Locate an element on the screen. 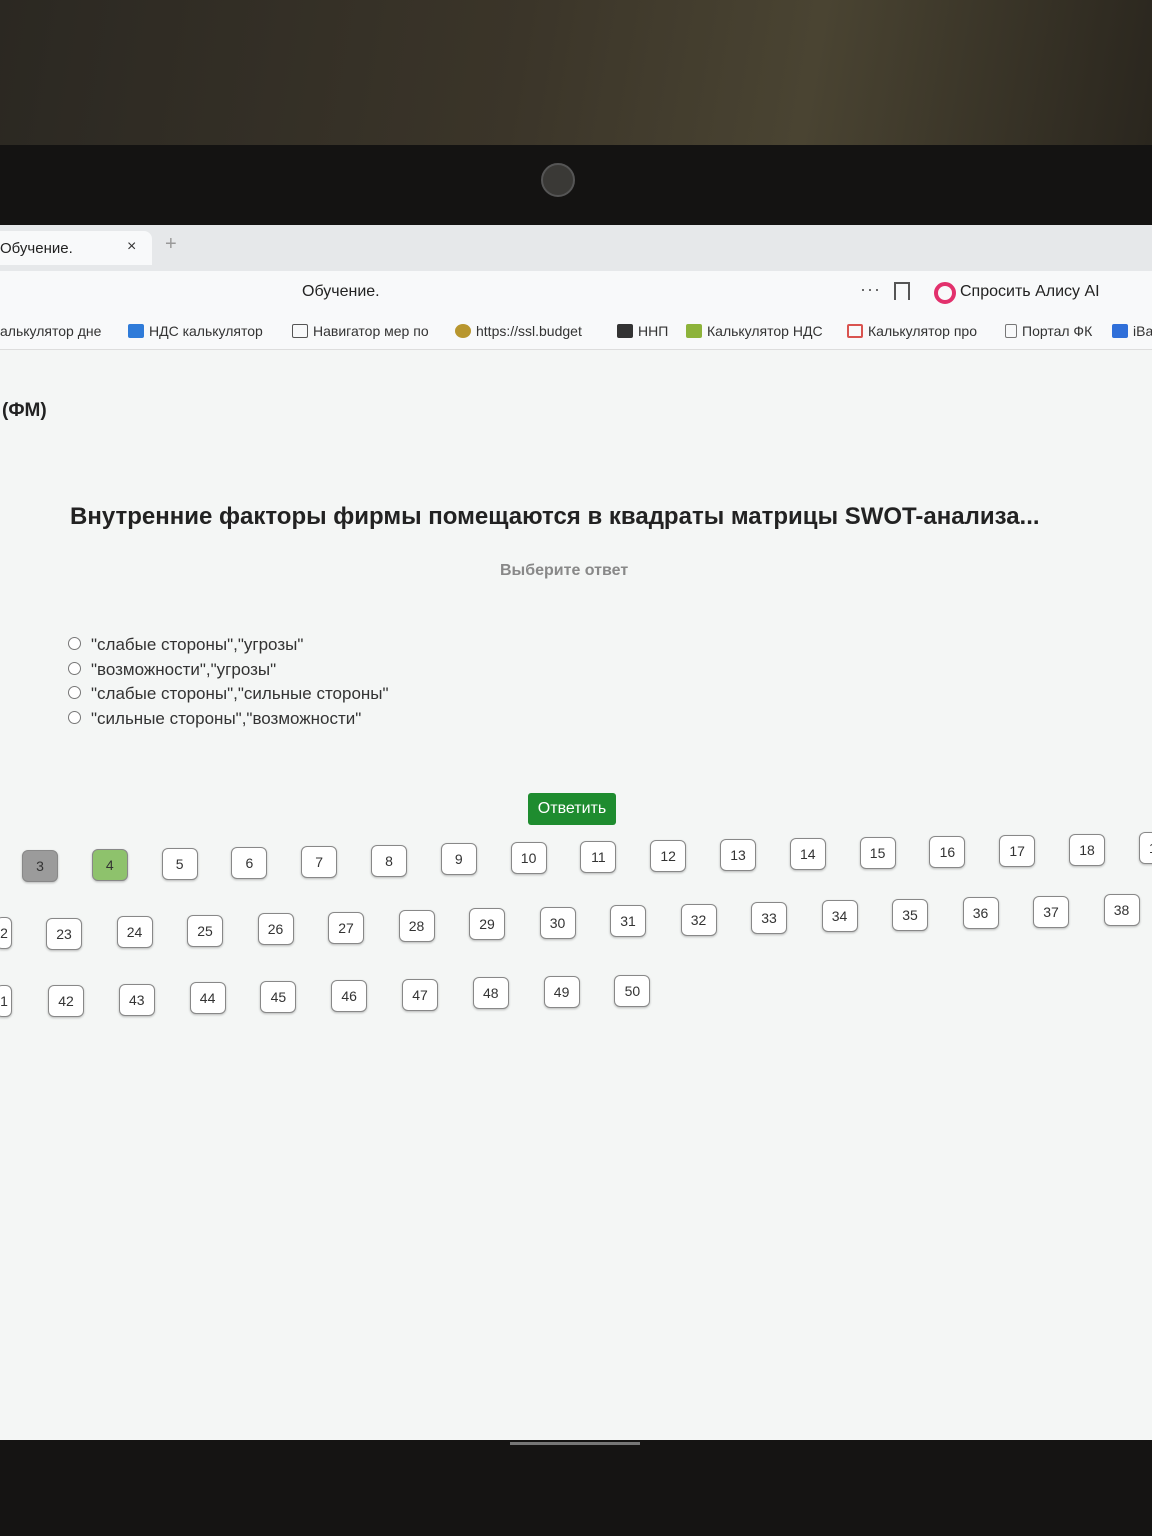  close-icon: × is located at coordinates (131, 247).